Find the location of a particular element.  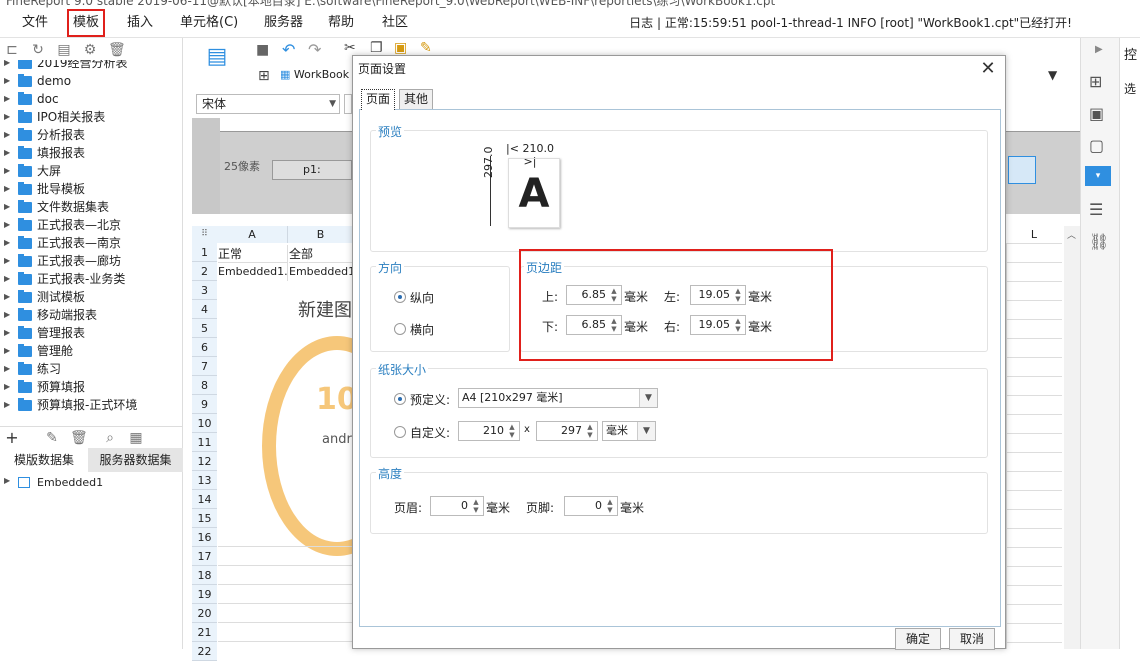

cell-attr-icon: ⊞ is located at coordinates (1095, 81).